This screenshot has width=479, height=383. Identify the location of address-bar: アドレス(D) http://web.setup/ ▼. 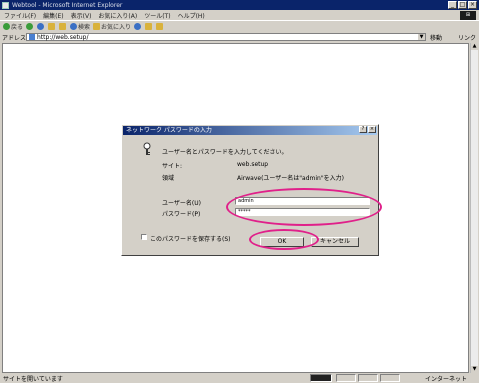
(239, 37).